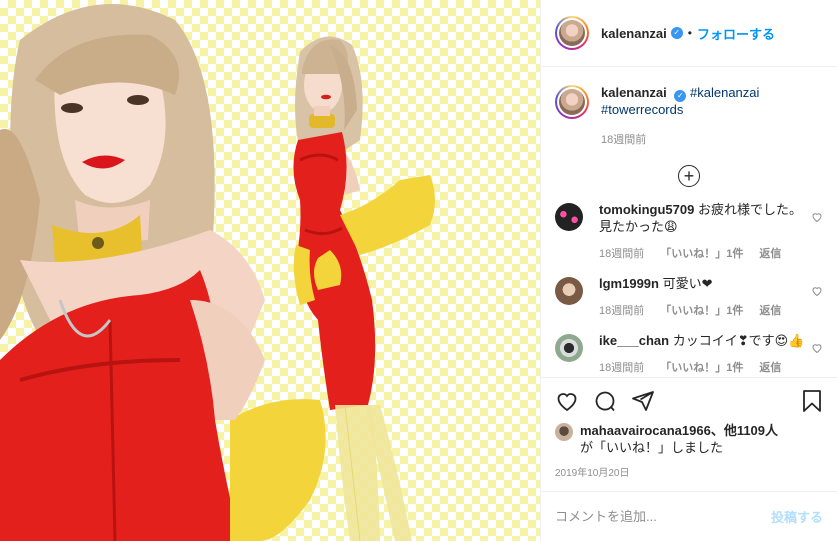  I want to click on post-caption: kalenanzai ✓ #kalenanzai #towerrecords, so click(689, 93).